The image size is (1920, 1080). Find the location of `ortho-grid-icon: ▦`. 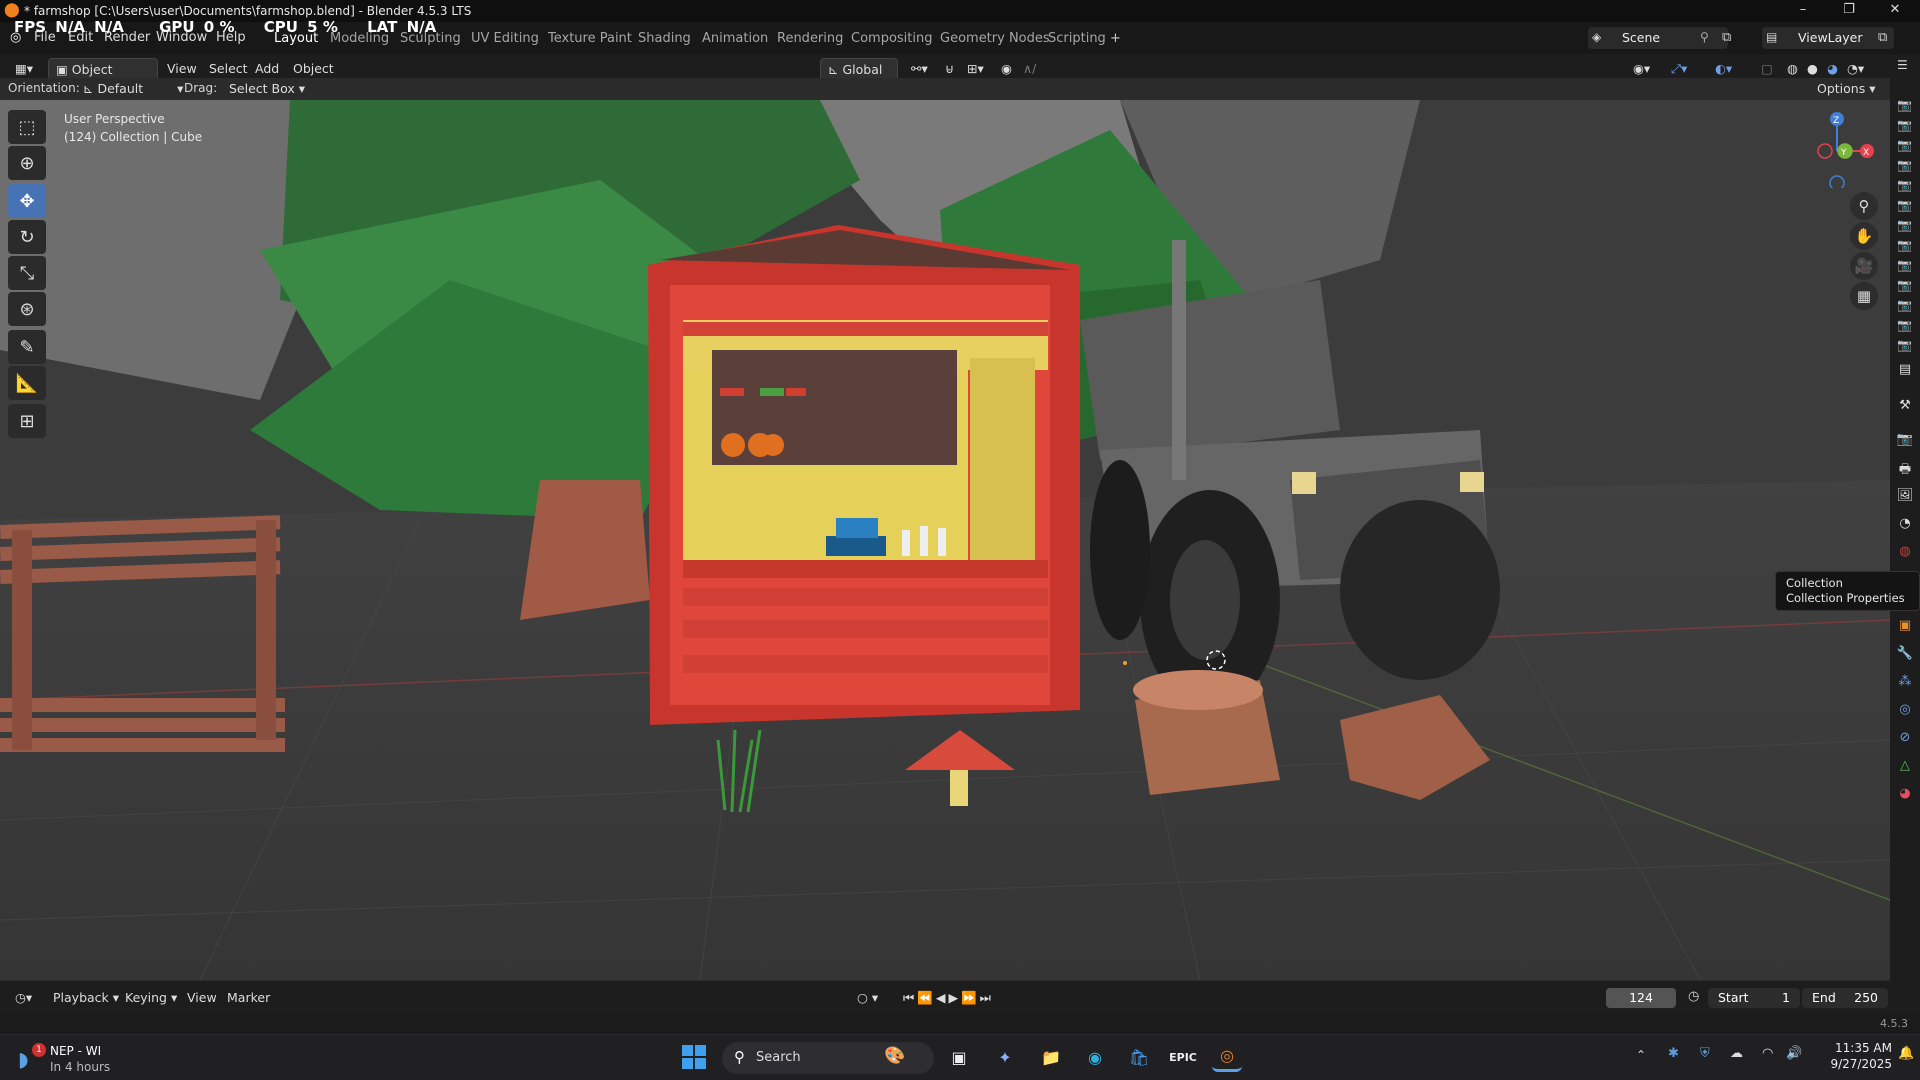

ortho-grid-icon: ▦ is located at coordinates (1864, 296).